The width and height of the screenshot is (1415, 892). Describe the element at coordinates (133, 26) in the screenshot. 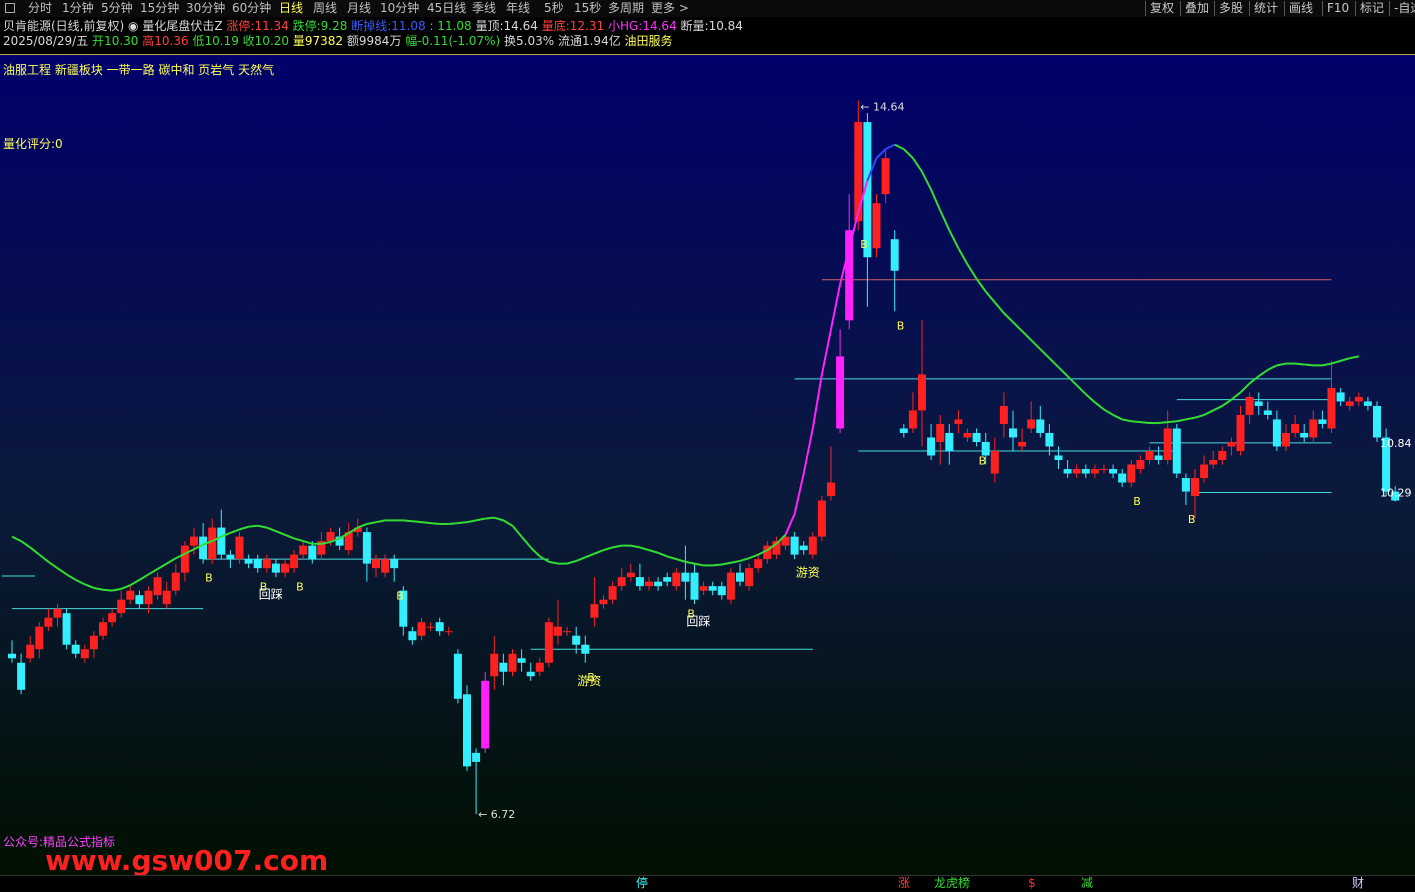

I see `indicator-circle-icon: ◉` at that location.